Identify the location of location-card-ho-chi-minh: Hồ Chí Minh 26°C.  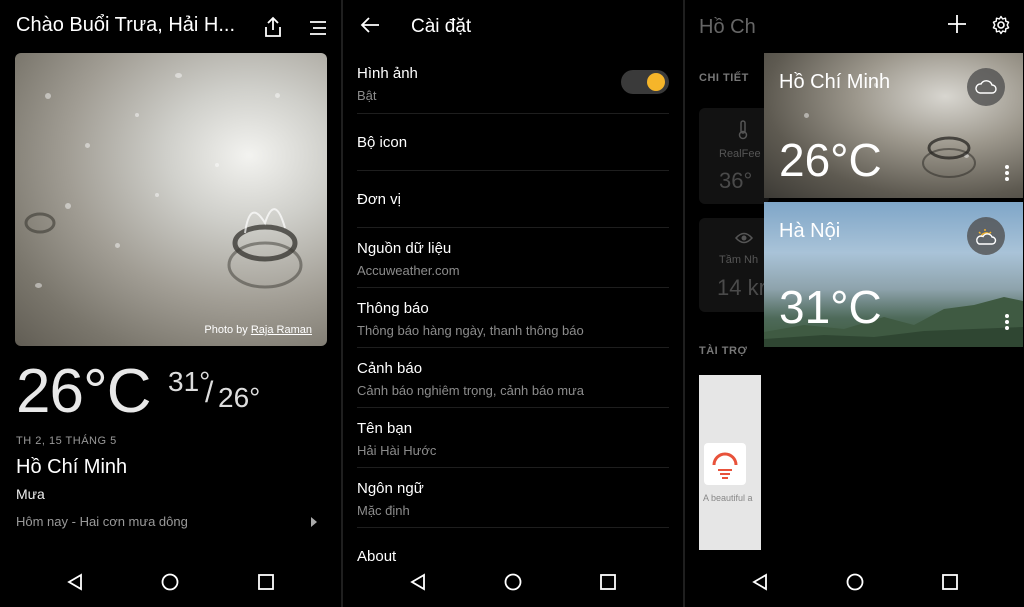
(893, 125).